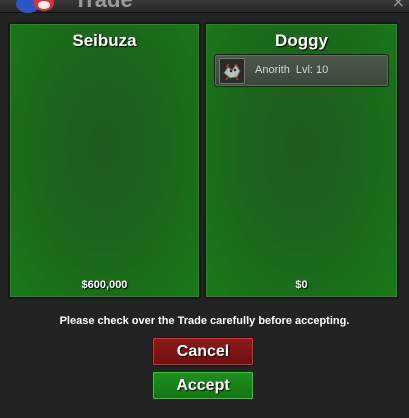 The image size is (409, 418). What do you see at coordinates (35, 6) in the screenshot?
I see `pokeball-icon` at bounding box center [35, 6].